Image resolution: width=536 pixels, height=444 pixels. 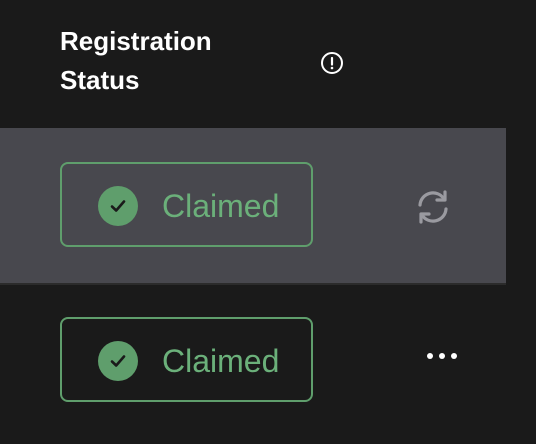 I want to click on column-header-title-line2: Status, so click(x=100, y=80).